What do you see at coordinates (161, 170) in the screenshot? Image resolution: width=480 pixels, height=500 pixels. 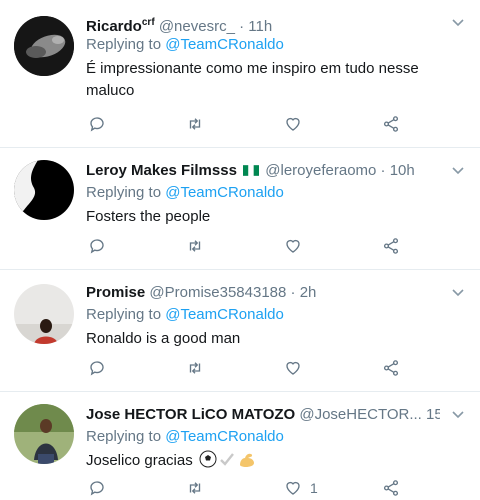 I see `display-name: Leroy Makes Filmsss` at bounding box center [161, 170].